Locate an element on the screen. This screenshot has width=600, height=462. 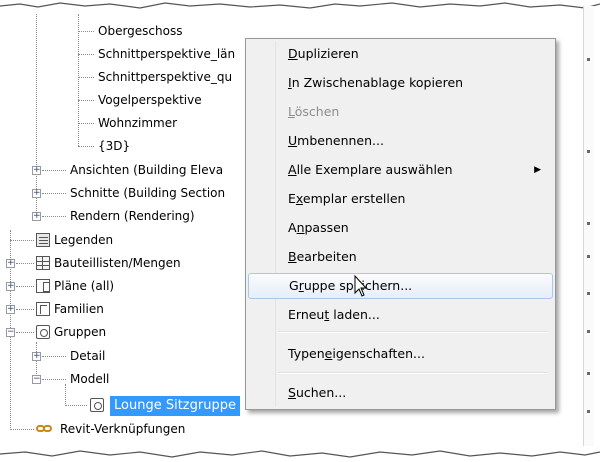
submenu-arrow-icon: ▶ is located at coordinates (537, 170).